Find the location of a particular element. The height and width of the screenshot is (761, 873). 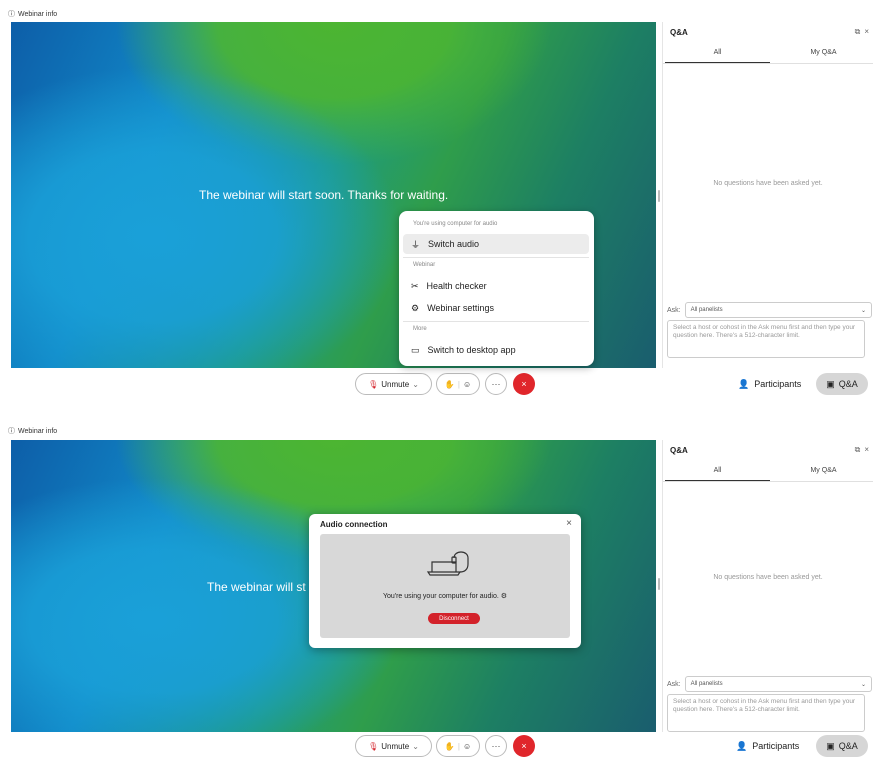

menu-item-switch-desktop: ▭ Switch to desktop app is located at coordinates (496, 350).